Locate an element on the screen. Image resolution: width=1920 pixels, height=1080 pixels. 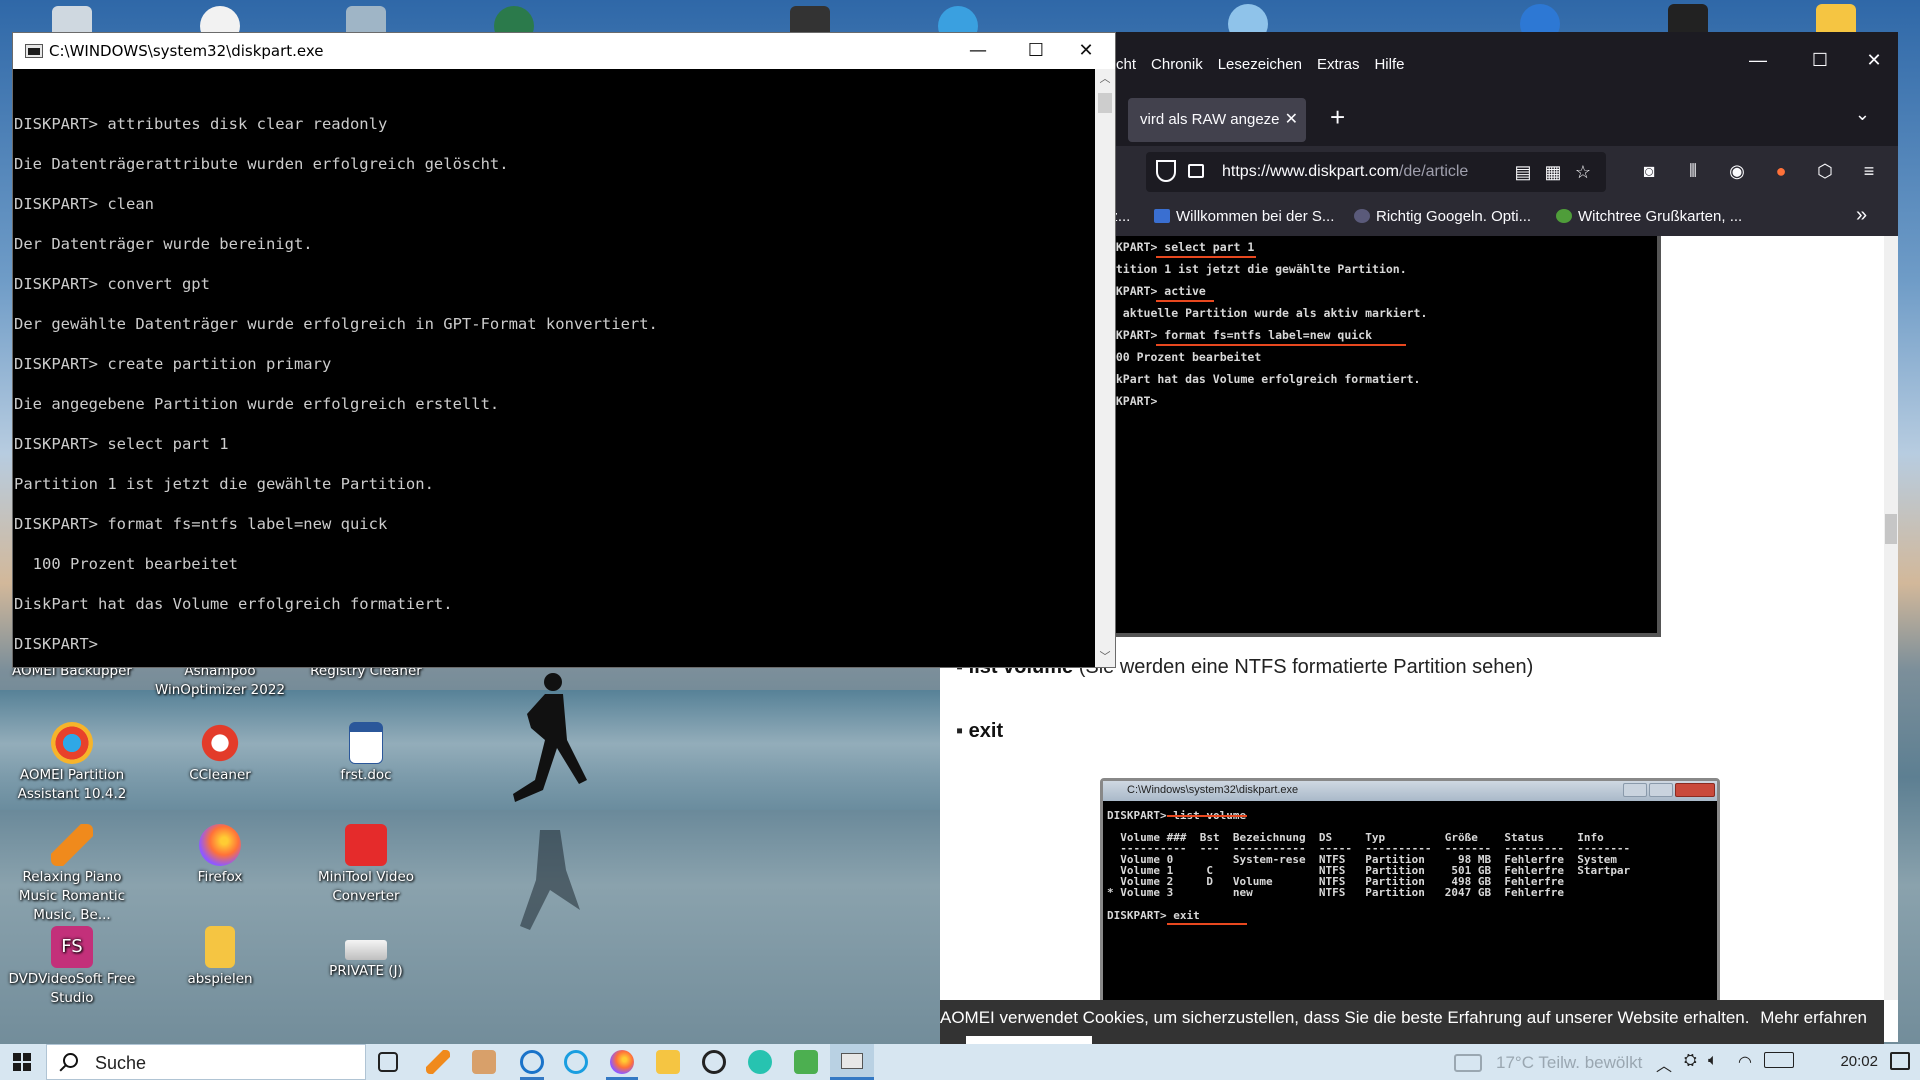
desktop-icon-abspielen: abspielen is located at coordinates (220, 957).